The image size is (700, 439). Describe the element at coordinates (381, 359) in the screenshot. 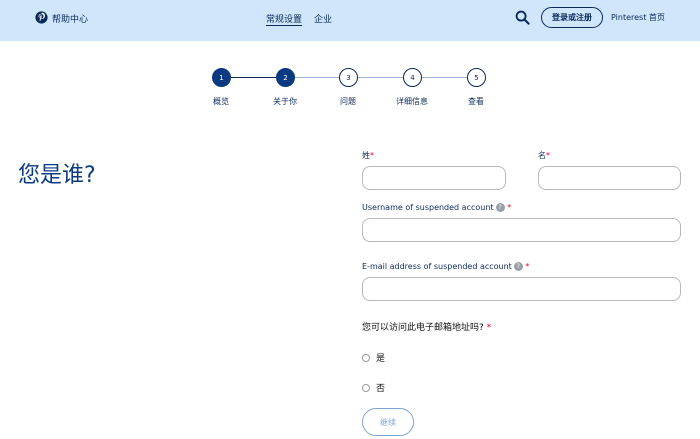

I see `option-yes-label: 是` at that location.